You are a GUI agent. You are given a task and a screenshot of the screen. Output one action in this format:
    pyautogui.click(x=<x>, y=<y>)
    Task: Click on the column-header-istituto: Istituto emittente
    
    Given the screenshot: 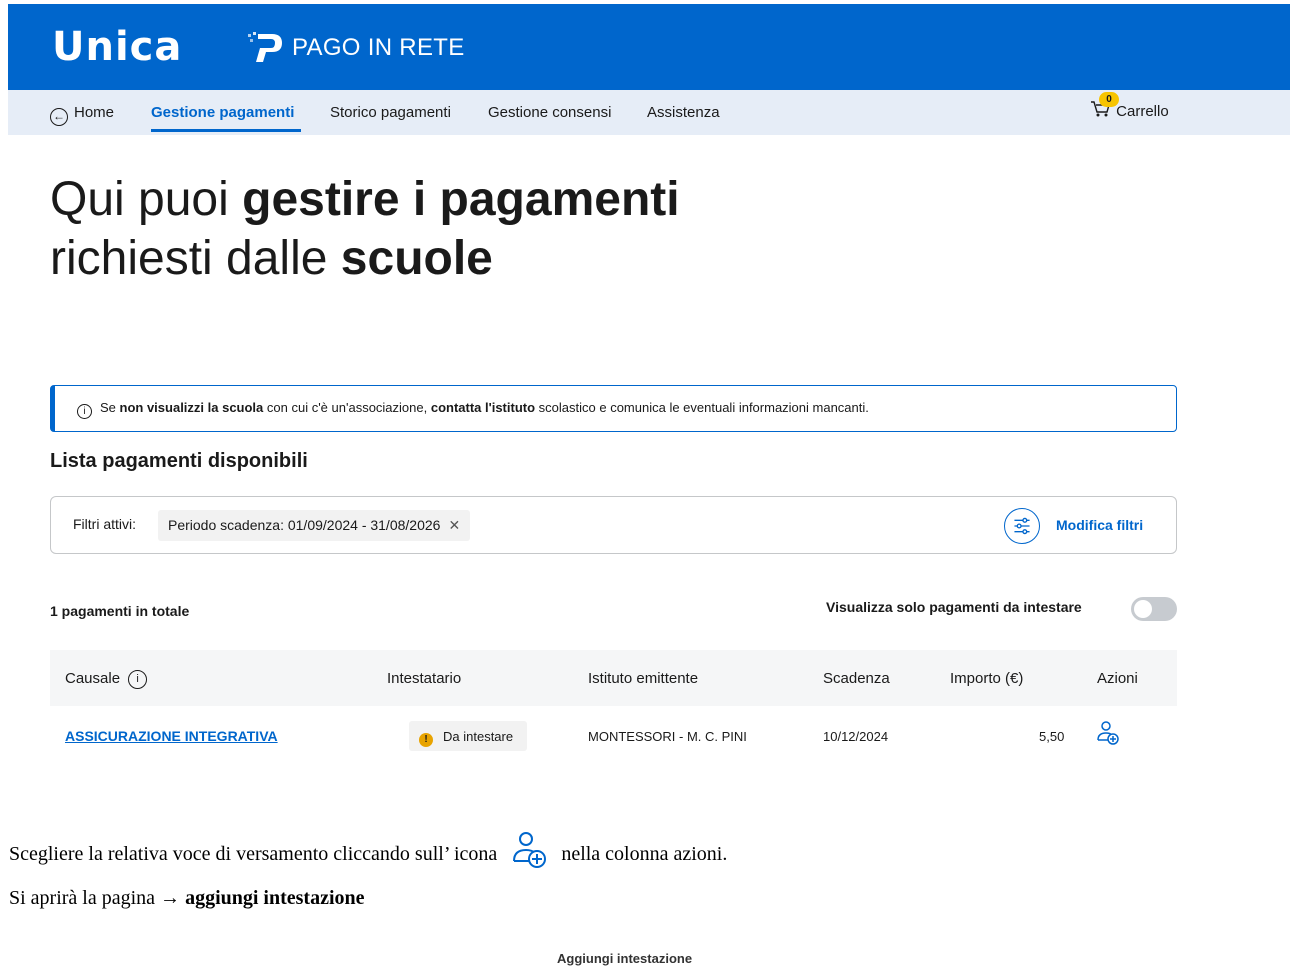 What is the action you would take?
    pyautogui.click(x=643, y=678)
    